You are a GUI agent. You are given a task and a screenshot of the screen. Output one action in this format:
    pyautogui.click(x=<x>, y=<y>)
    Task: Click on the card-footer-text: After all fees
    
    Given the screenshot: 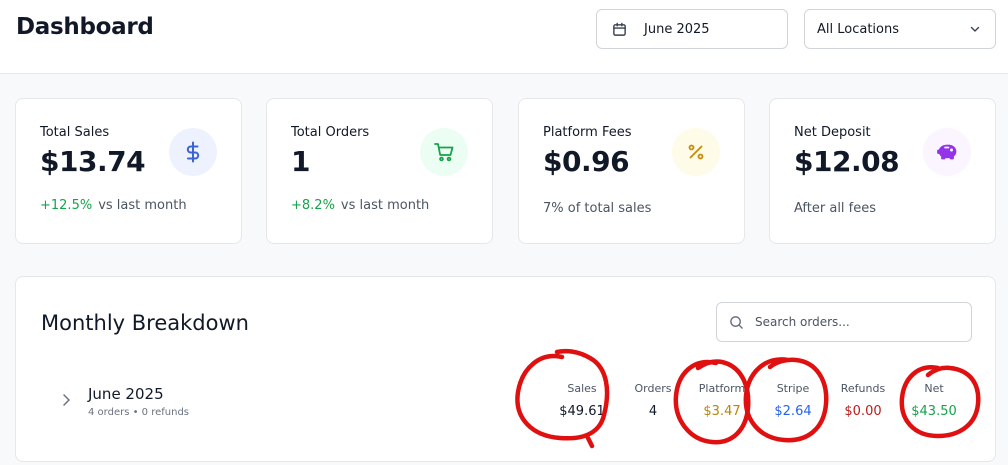 What is the action you would take?
    pyautogui.click(x=835, y=208)
    